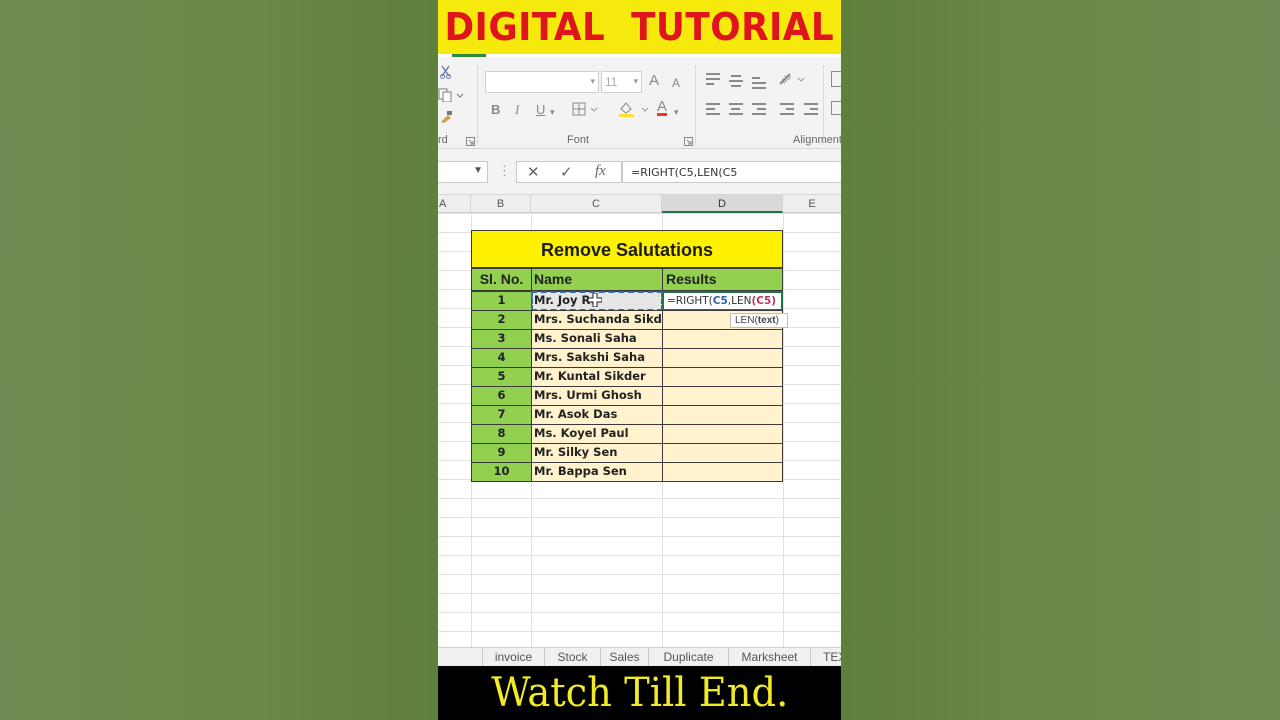 The image size is (1280, 720). What do you see at coordinates (624, 657) in the screenshot?
I see `sheet-tab-sales: Sales` at bounding box center [624, 657].